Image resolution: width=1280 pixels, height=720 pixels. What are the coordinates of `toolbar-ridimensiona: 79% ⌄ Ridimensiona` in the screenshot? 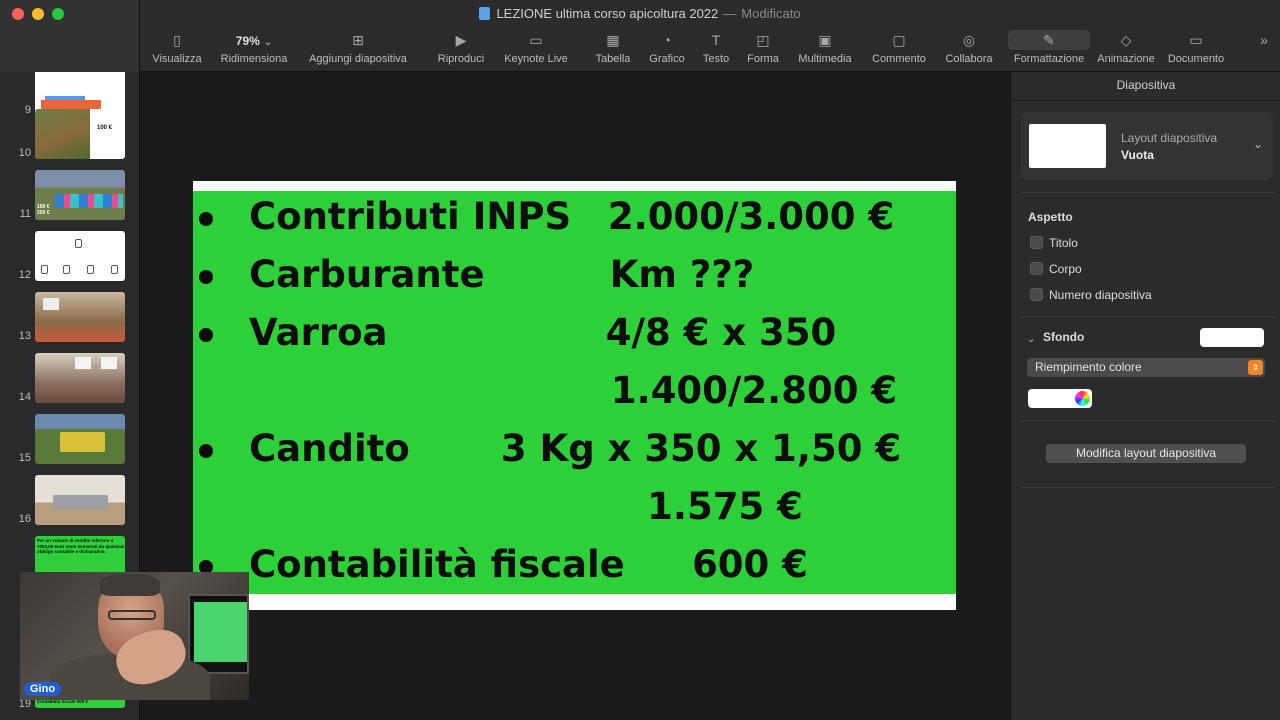 It's located at (254, 47).